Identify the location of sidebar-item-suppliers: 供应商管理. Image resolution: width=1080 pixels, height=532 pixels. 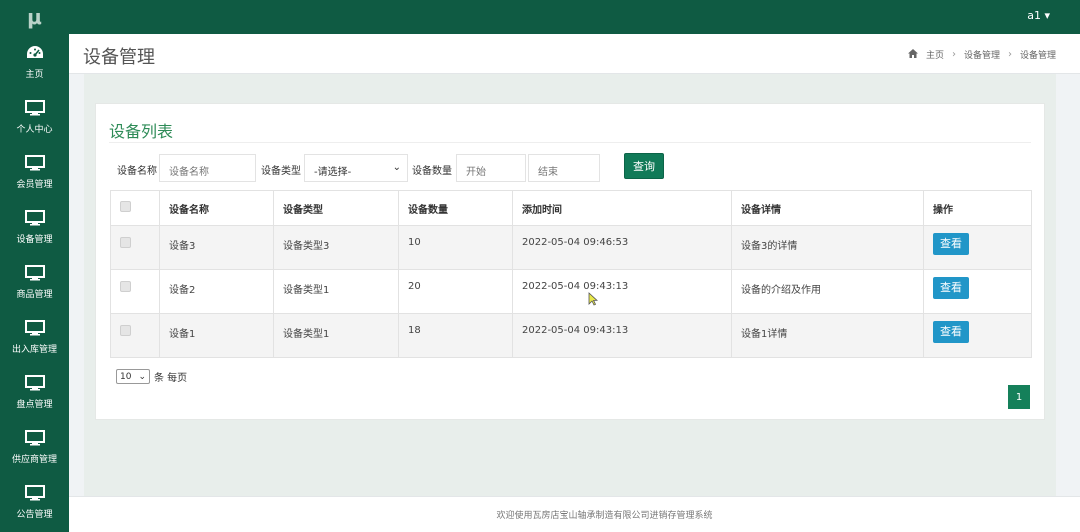
(34, 446).